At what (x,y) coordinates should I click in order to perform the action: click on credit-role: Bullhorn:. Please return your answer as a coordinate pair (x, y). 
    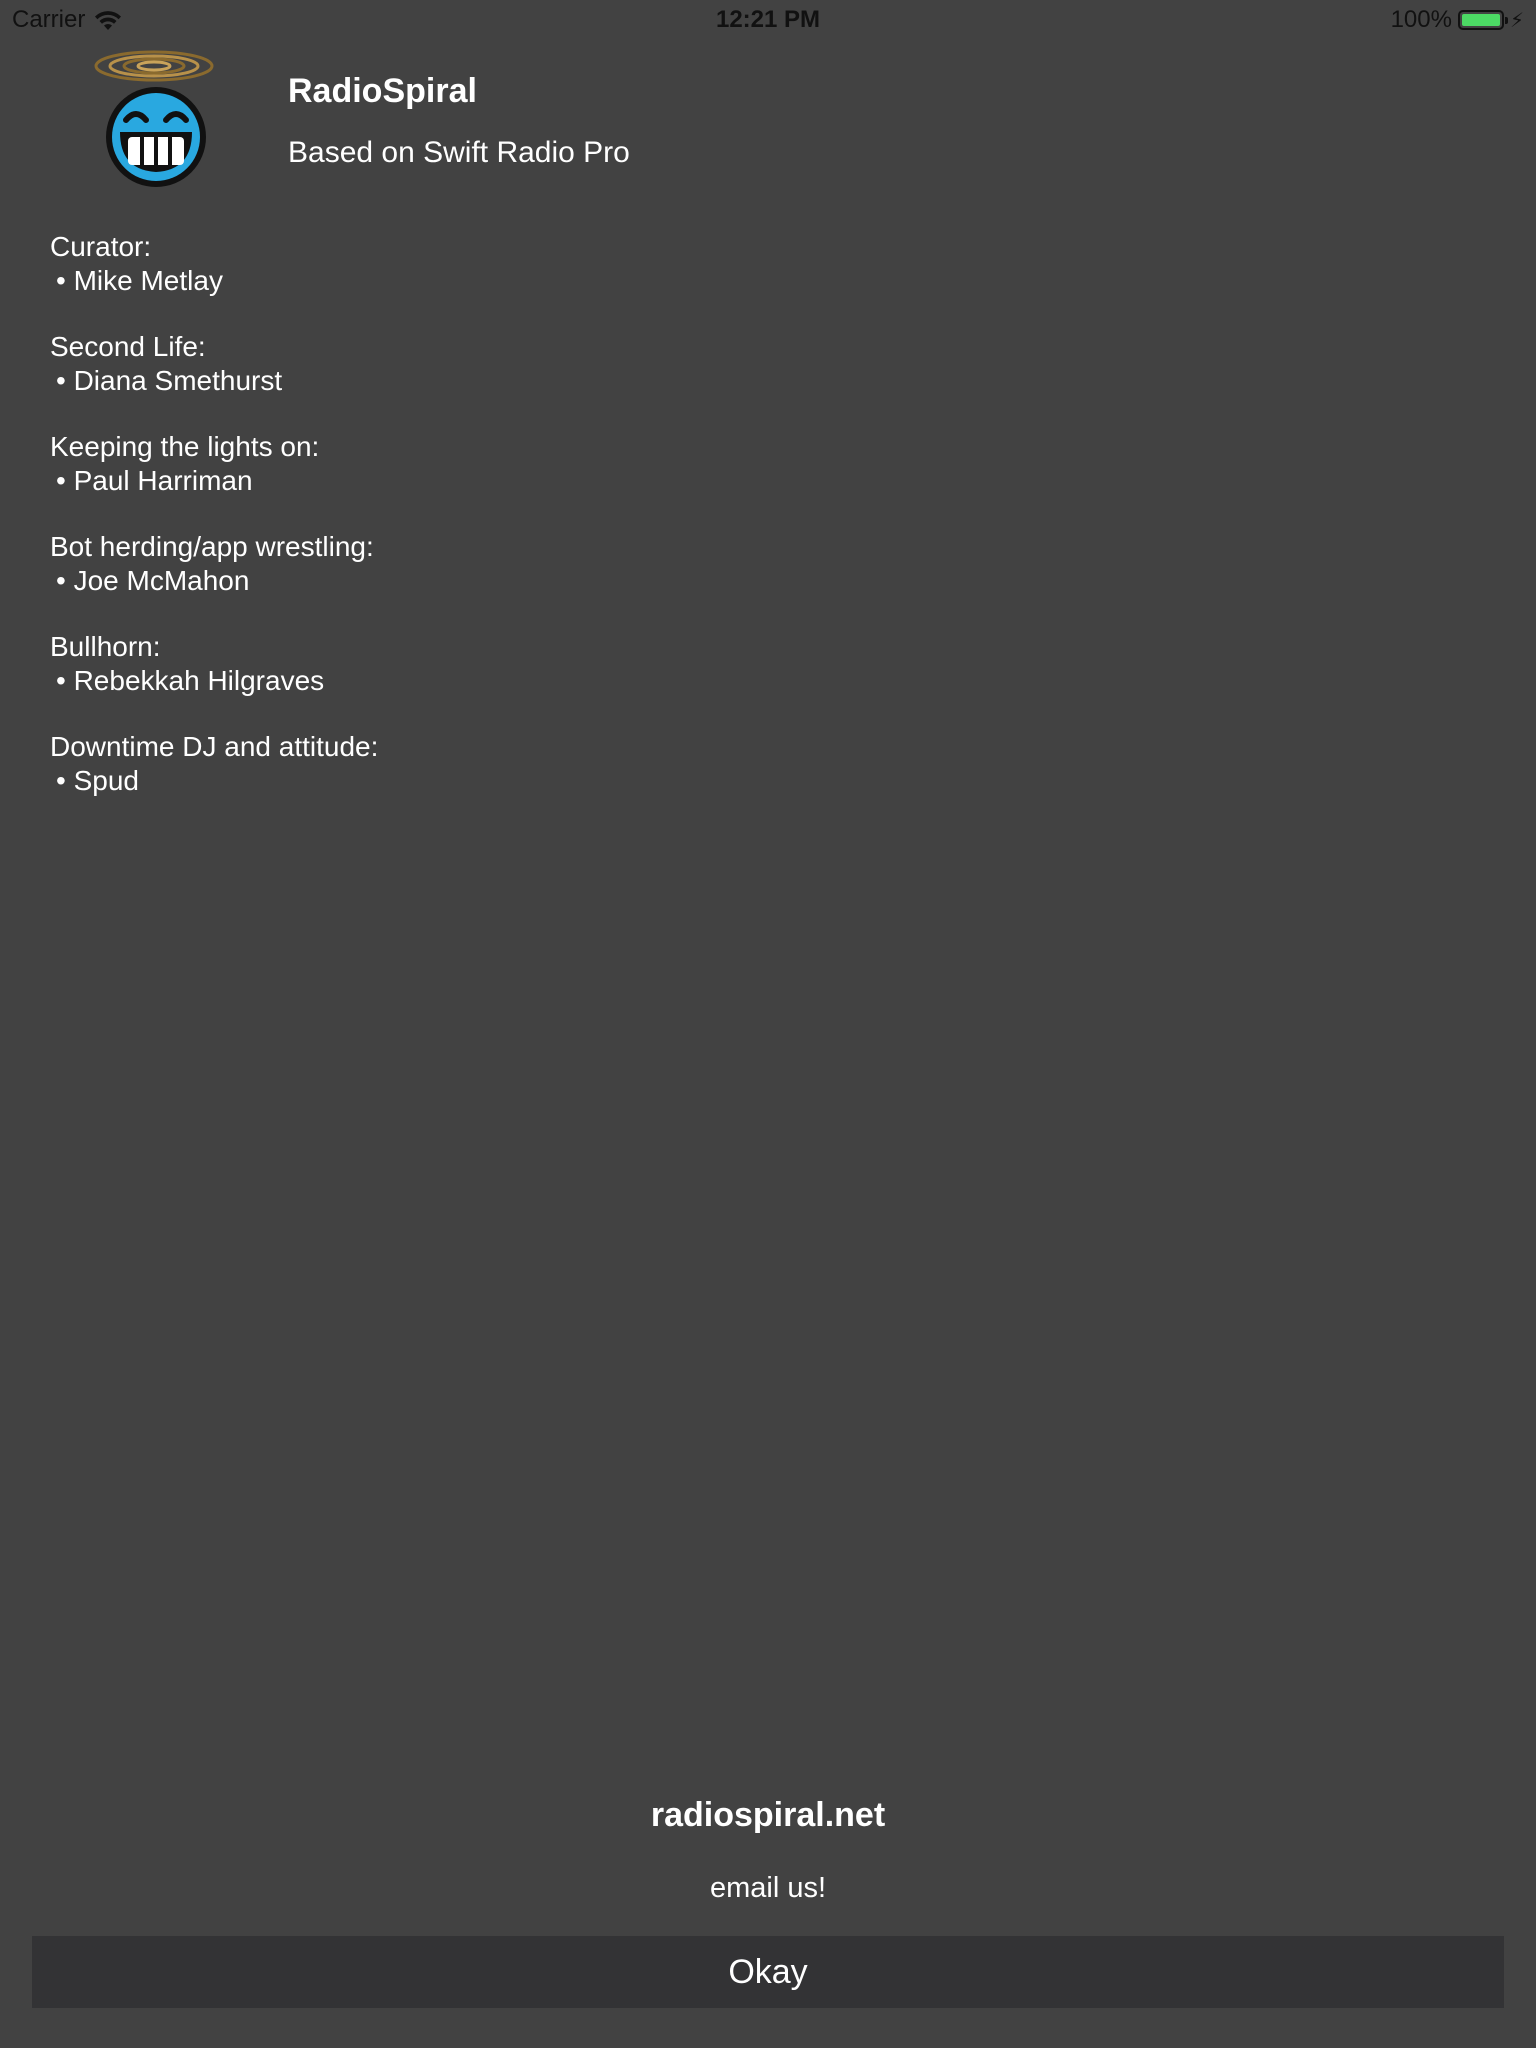
    Looking at the image, I should click on (105, 646).